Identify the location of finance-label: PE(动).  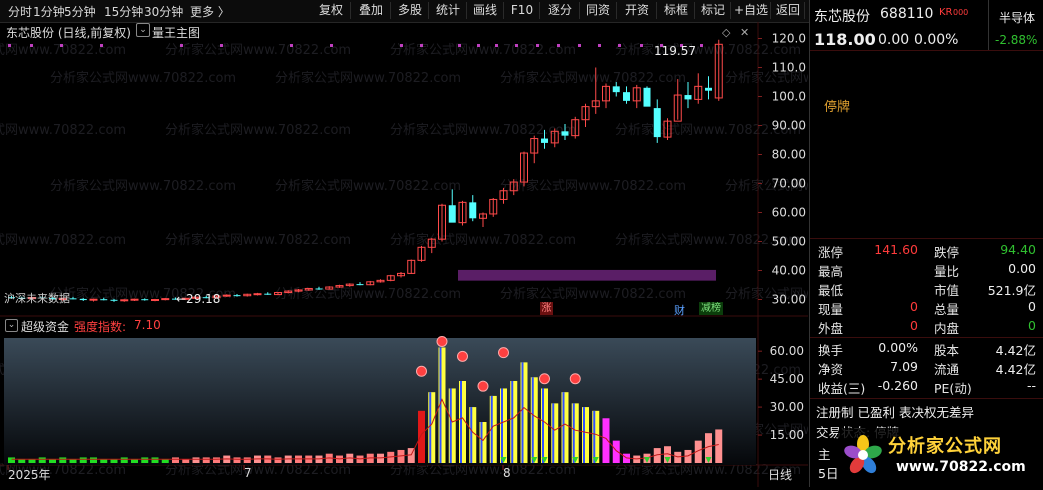
(953, 388).